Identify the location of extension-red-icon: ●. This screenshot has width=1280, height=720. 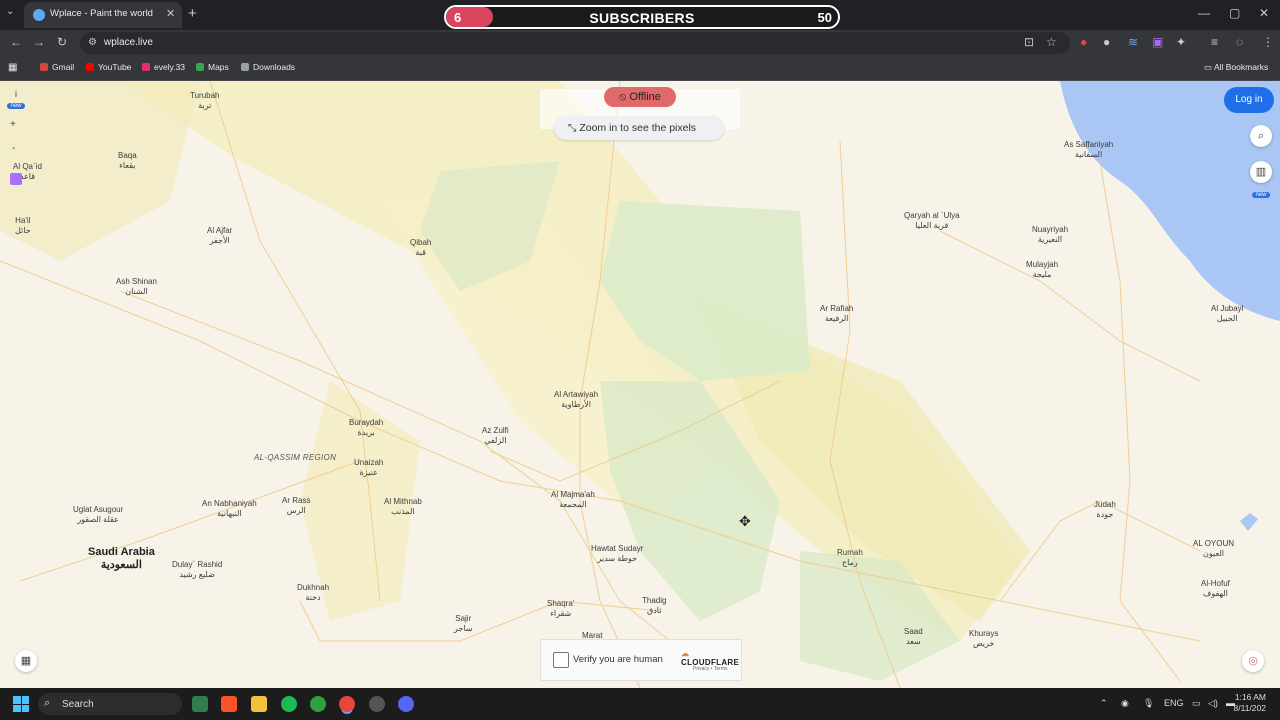
(1083, 42).